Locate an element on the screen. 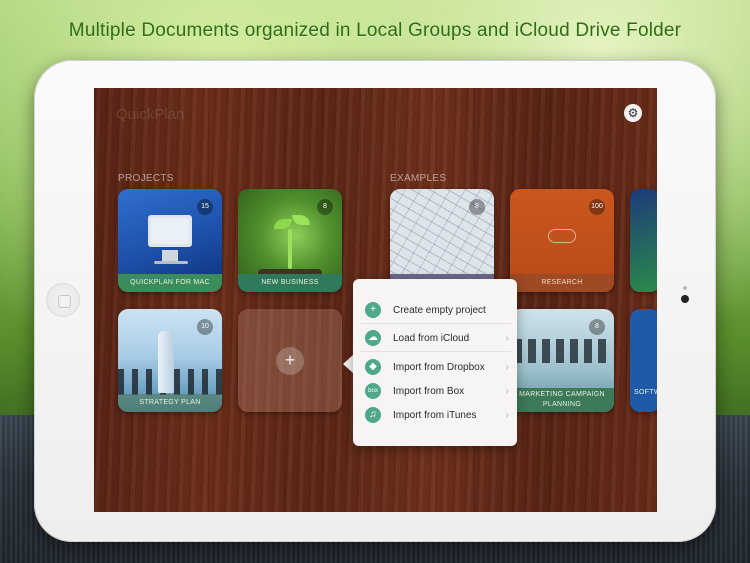 The image size is (750, 563). menu-item-label: Import from iTunes is located at coordinates (435, 415).